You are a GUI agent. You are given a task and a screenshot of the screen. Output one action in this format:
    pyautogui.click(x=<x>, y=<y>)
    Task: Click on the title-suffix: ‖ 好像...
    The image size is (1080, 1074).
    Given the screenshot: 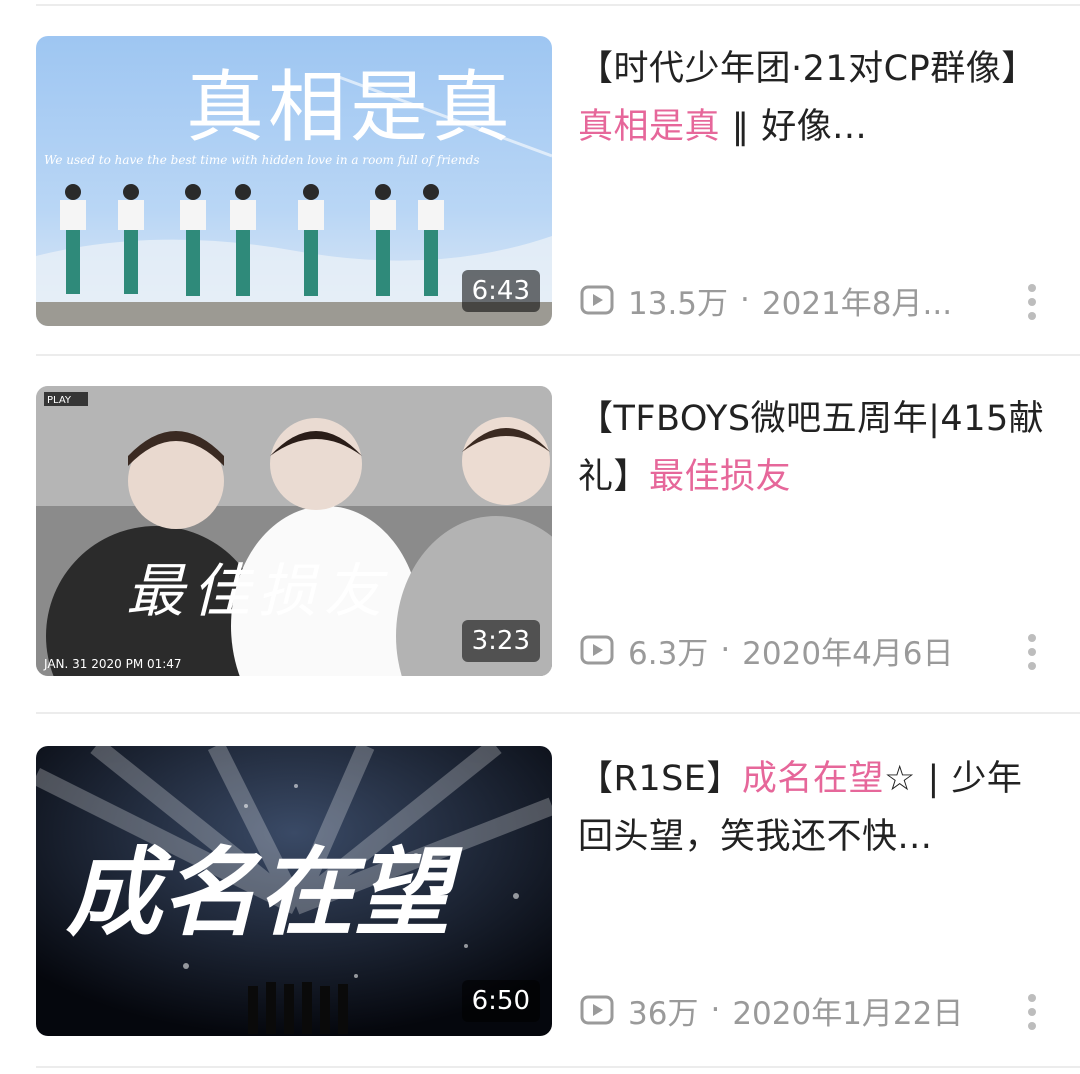 What is the action you would take?
    pyautogui.click(x=794, y=127)
    